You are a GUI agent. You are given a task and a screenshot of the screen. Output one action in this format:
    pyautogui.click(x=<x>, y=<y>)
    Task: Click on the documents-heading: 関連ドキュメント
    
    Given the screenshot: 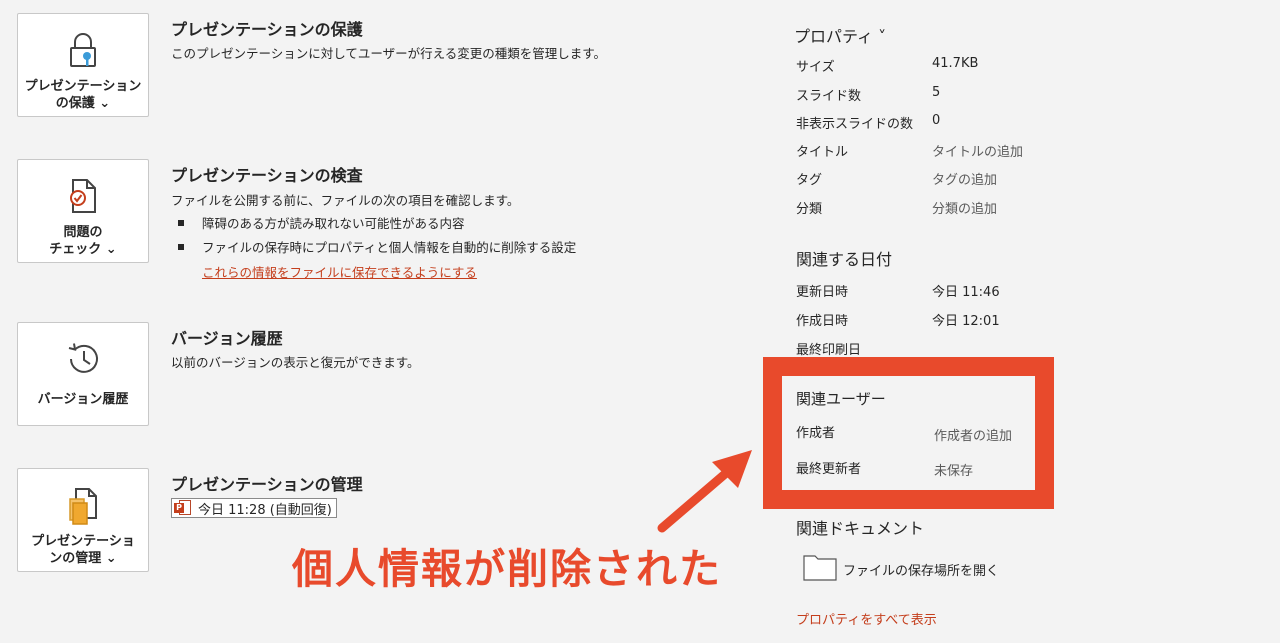 What is the action you would take?
    pyautogui.click(x=860, y=528)
    